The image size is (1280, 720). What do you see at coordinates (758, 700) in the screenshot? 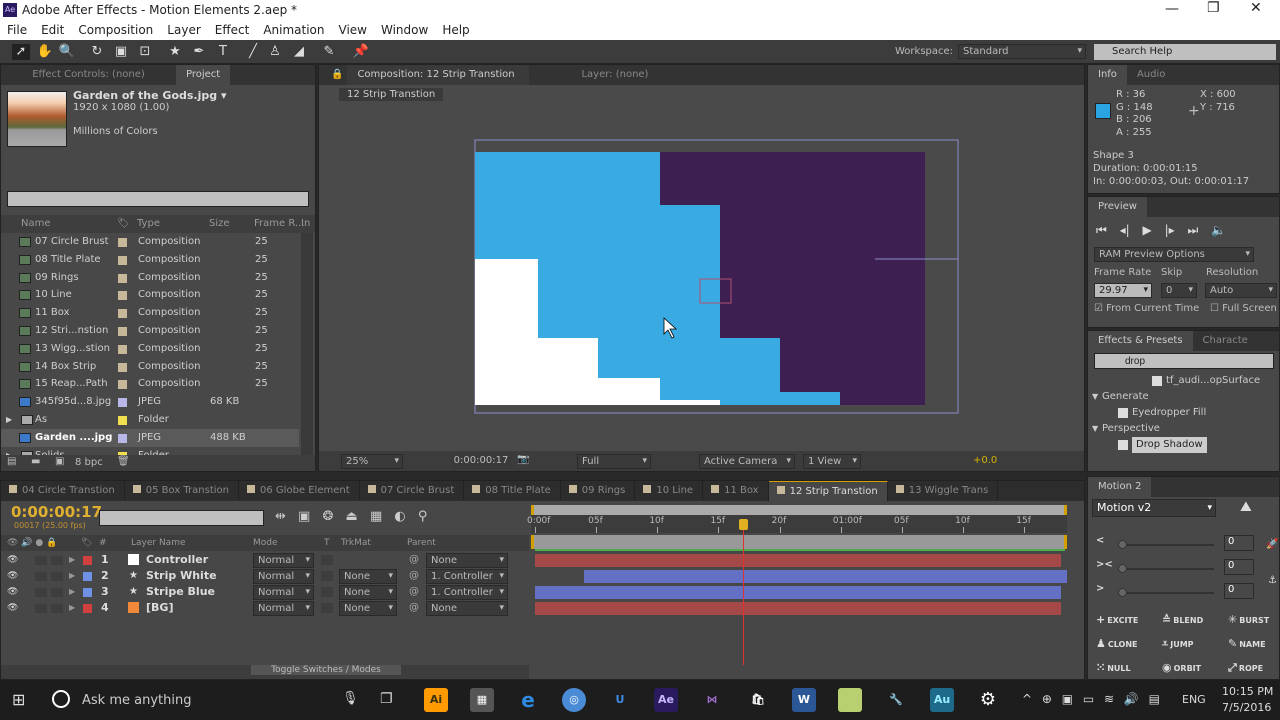
I see `store-icon: 🛍` at bounding box center [758, 700].